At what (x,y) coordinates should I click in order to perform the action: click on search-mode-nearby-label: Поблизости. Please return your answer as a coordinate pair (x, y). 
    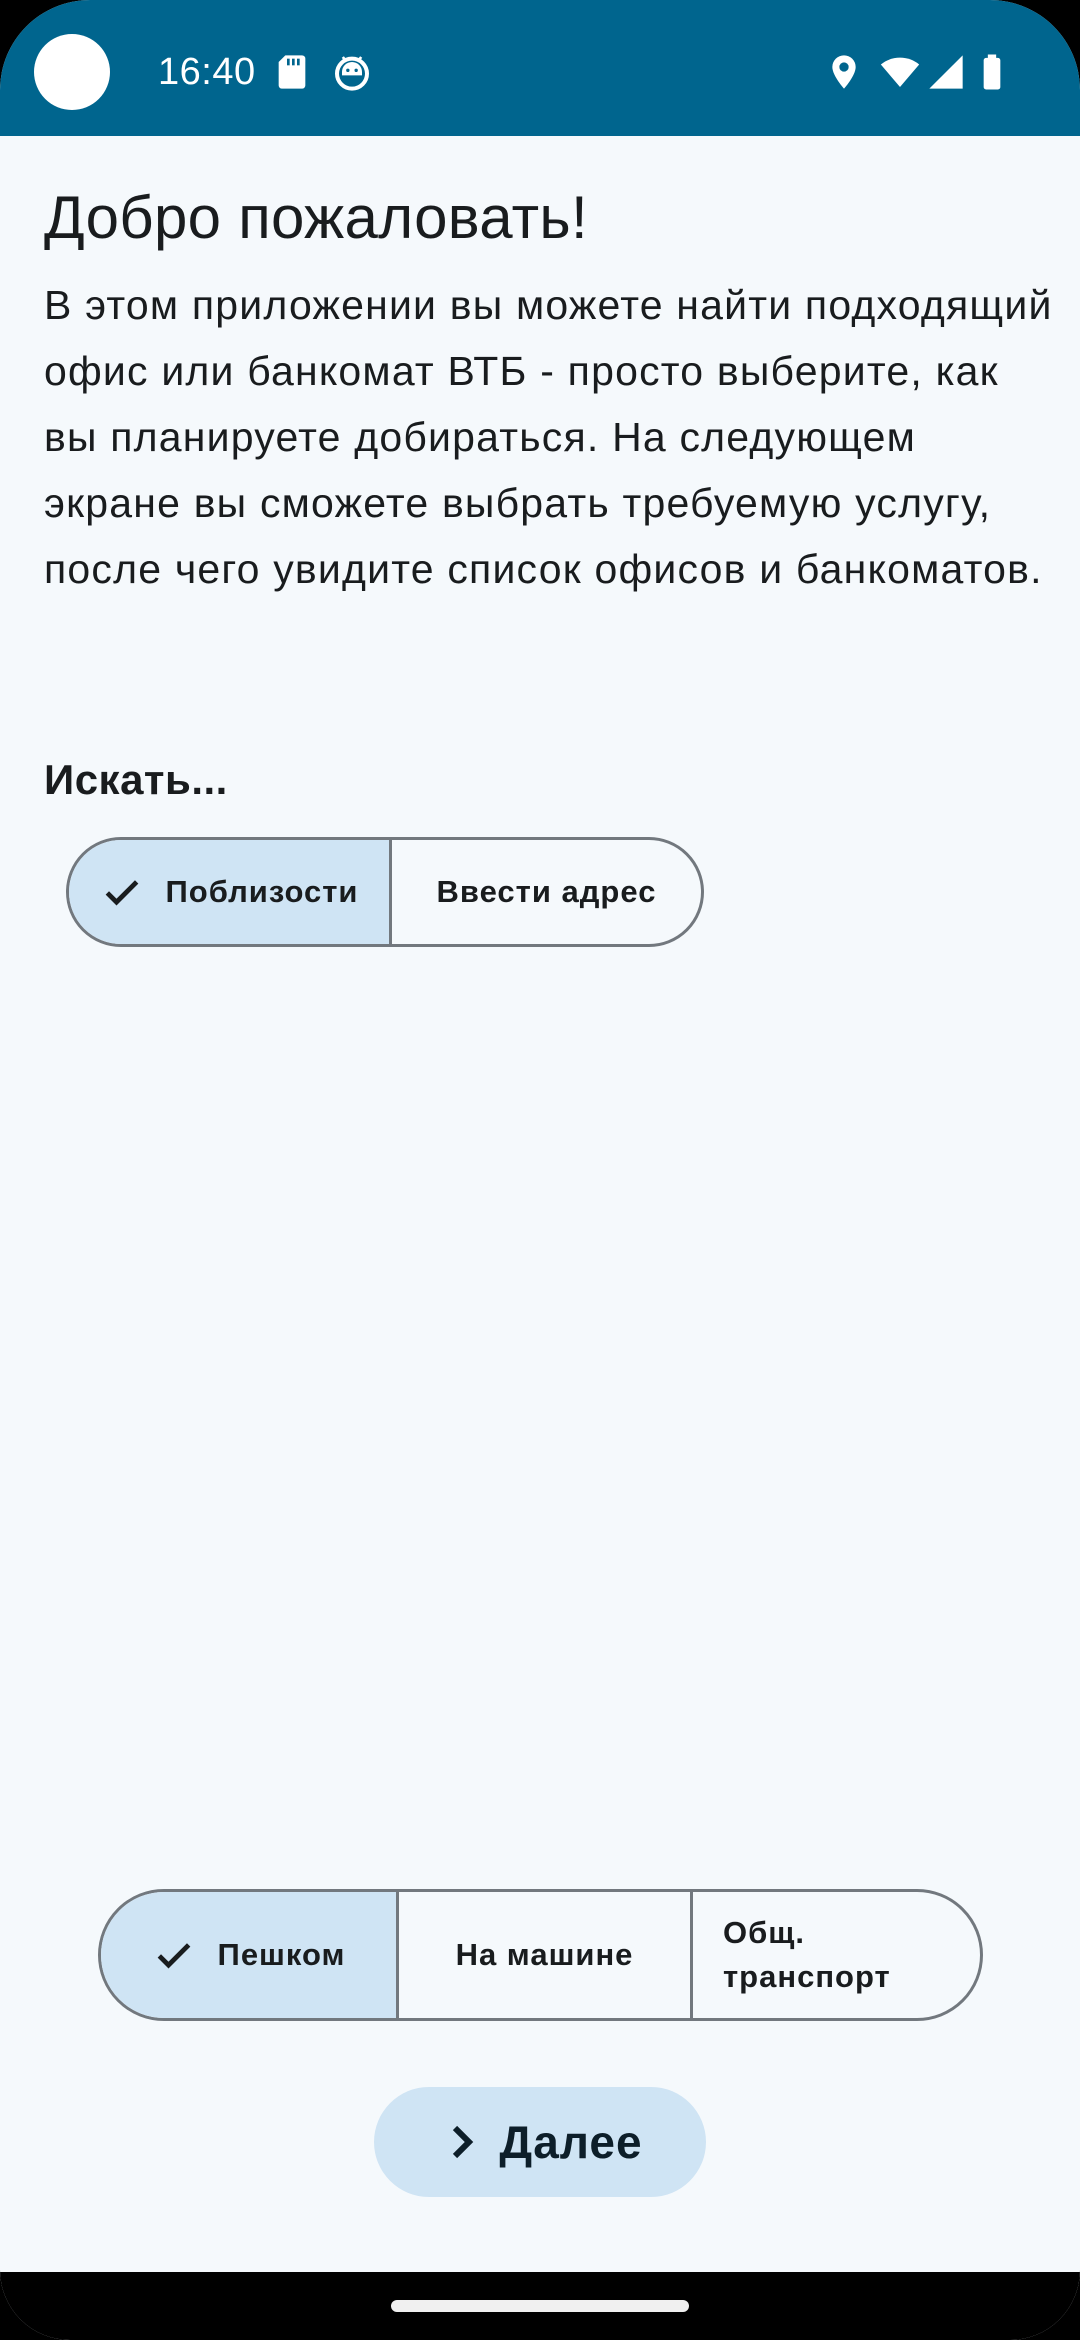
    Looking at the image, I should click on (262, 891).